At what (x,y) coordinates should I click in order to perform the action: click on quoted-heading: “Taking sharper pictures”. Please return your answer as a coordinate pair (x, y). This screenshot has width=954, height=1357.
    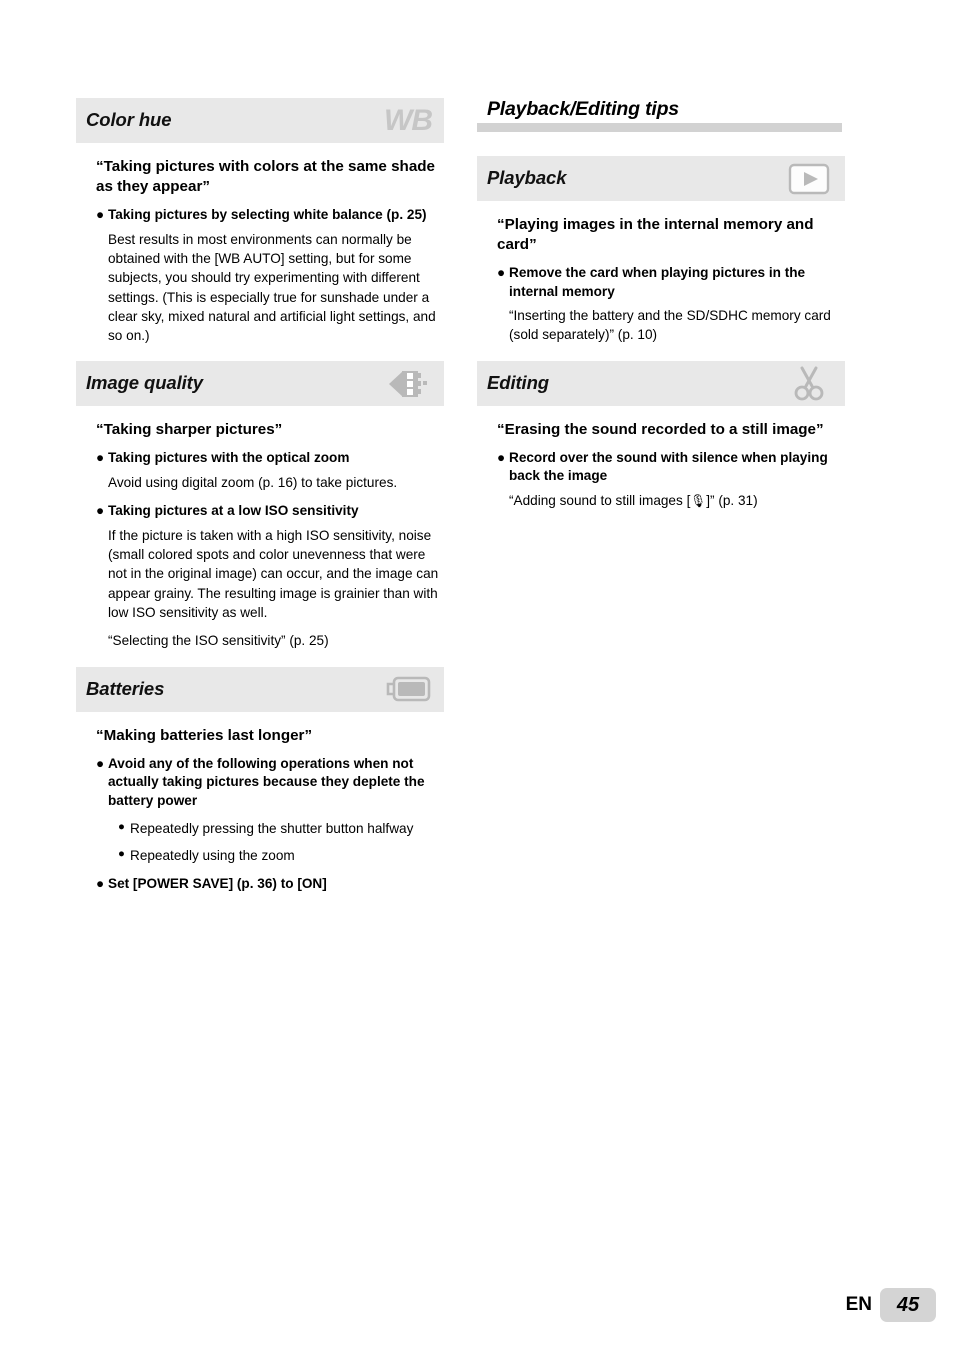
    Looking at the image, I should click on (189, 430).